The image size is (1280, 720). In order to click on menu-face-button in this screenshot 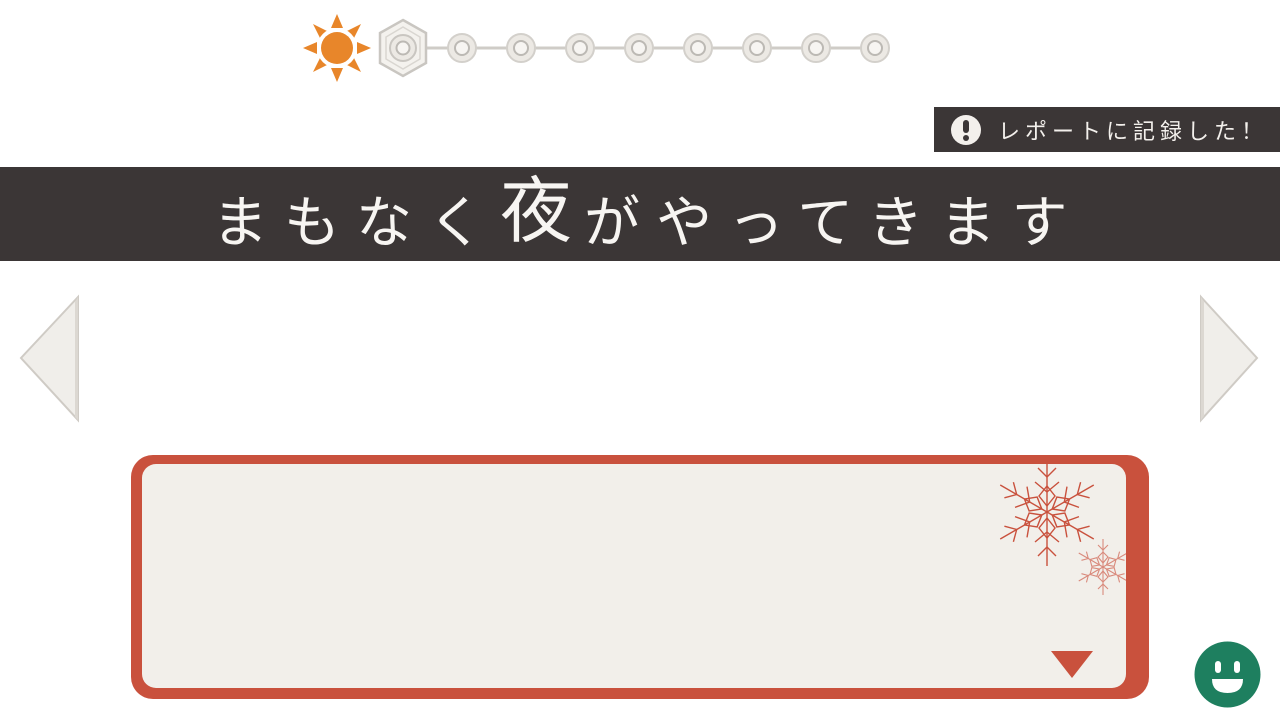, I will do `click(1227, 674)`.